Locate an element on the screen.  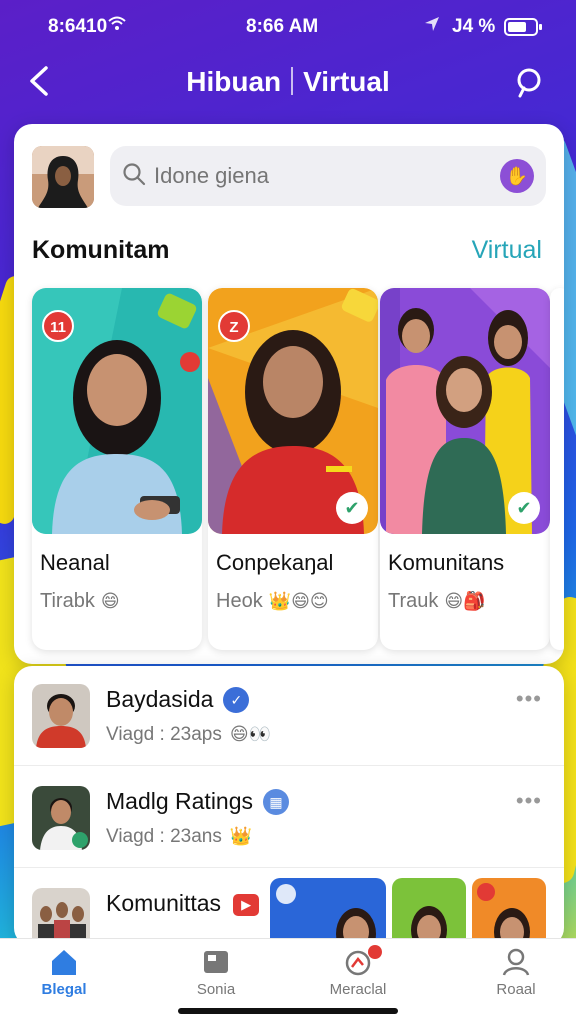
battery-icon is located at coordinates (523, 27).